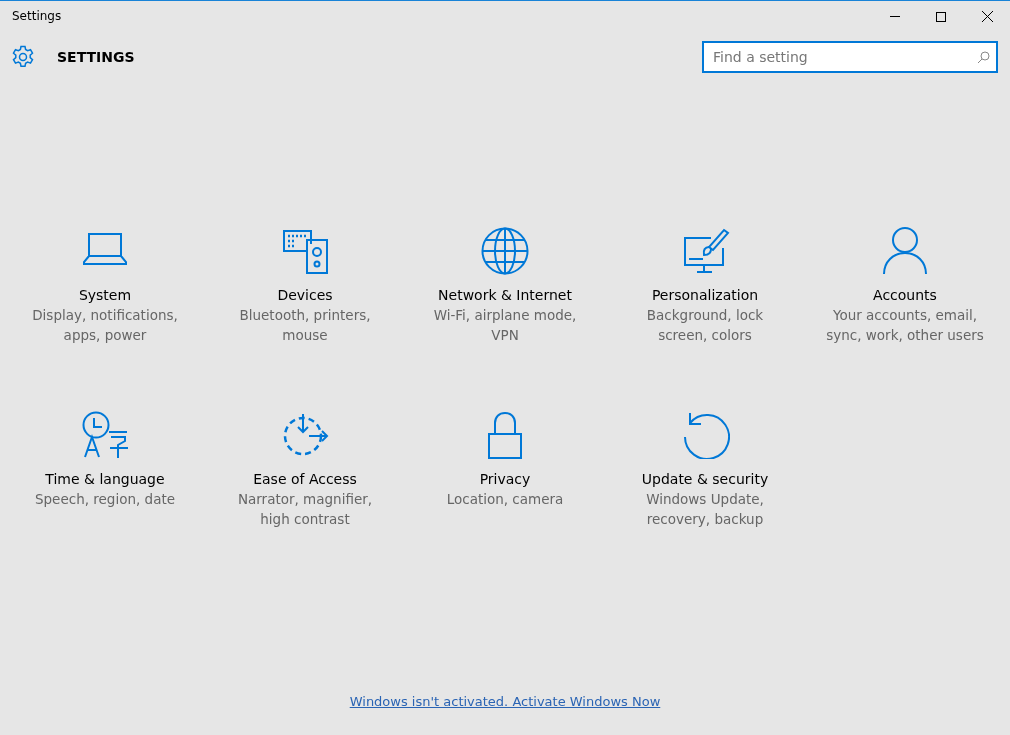  What do you see at coordinates (705, 469) in the screenshot?
I see `settings-category-tile: Update & security Windows Update, recovery, backup` at bounding box center [705, 469].